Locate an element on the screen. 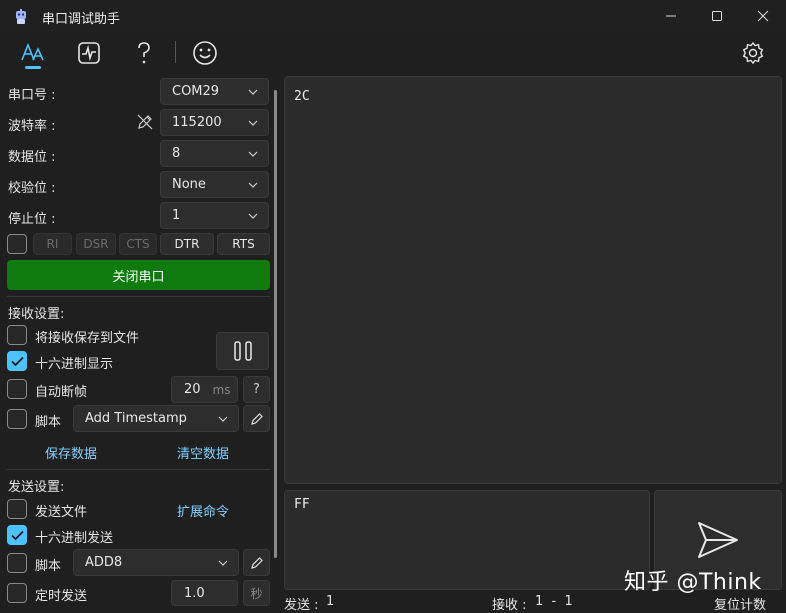 This screenshot has width=786, height=613. baud-value: 115200 is located at coordinates (197, 122).